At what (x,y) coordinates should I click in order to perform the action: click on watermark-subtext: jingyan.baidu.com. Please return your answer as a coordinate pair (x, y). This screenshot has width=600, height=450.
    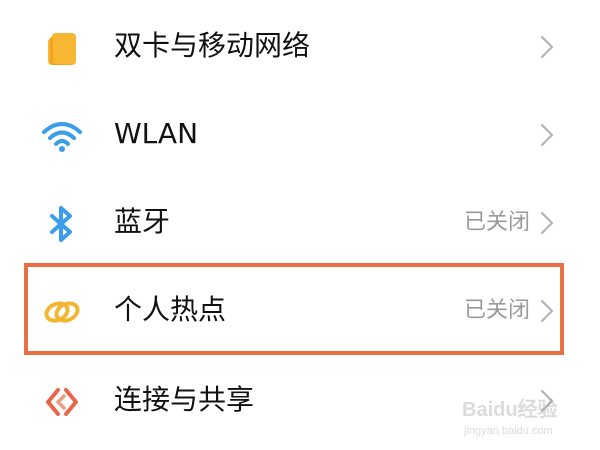
    Looking at the image, I should click on (508, 431).